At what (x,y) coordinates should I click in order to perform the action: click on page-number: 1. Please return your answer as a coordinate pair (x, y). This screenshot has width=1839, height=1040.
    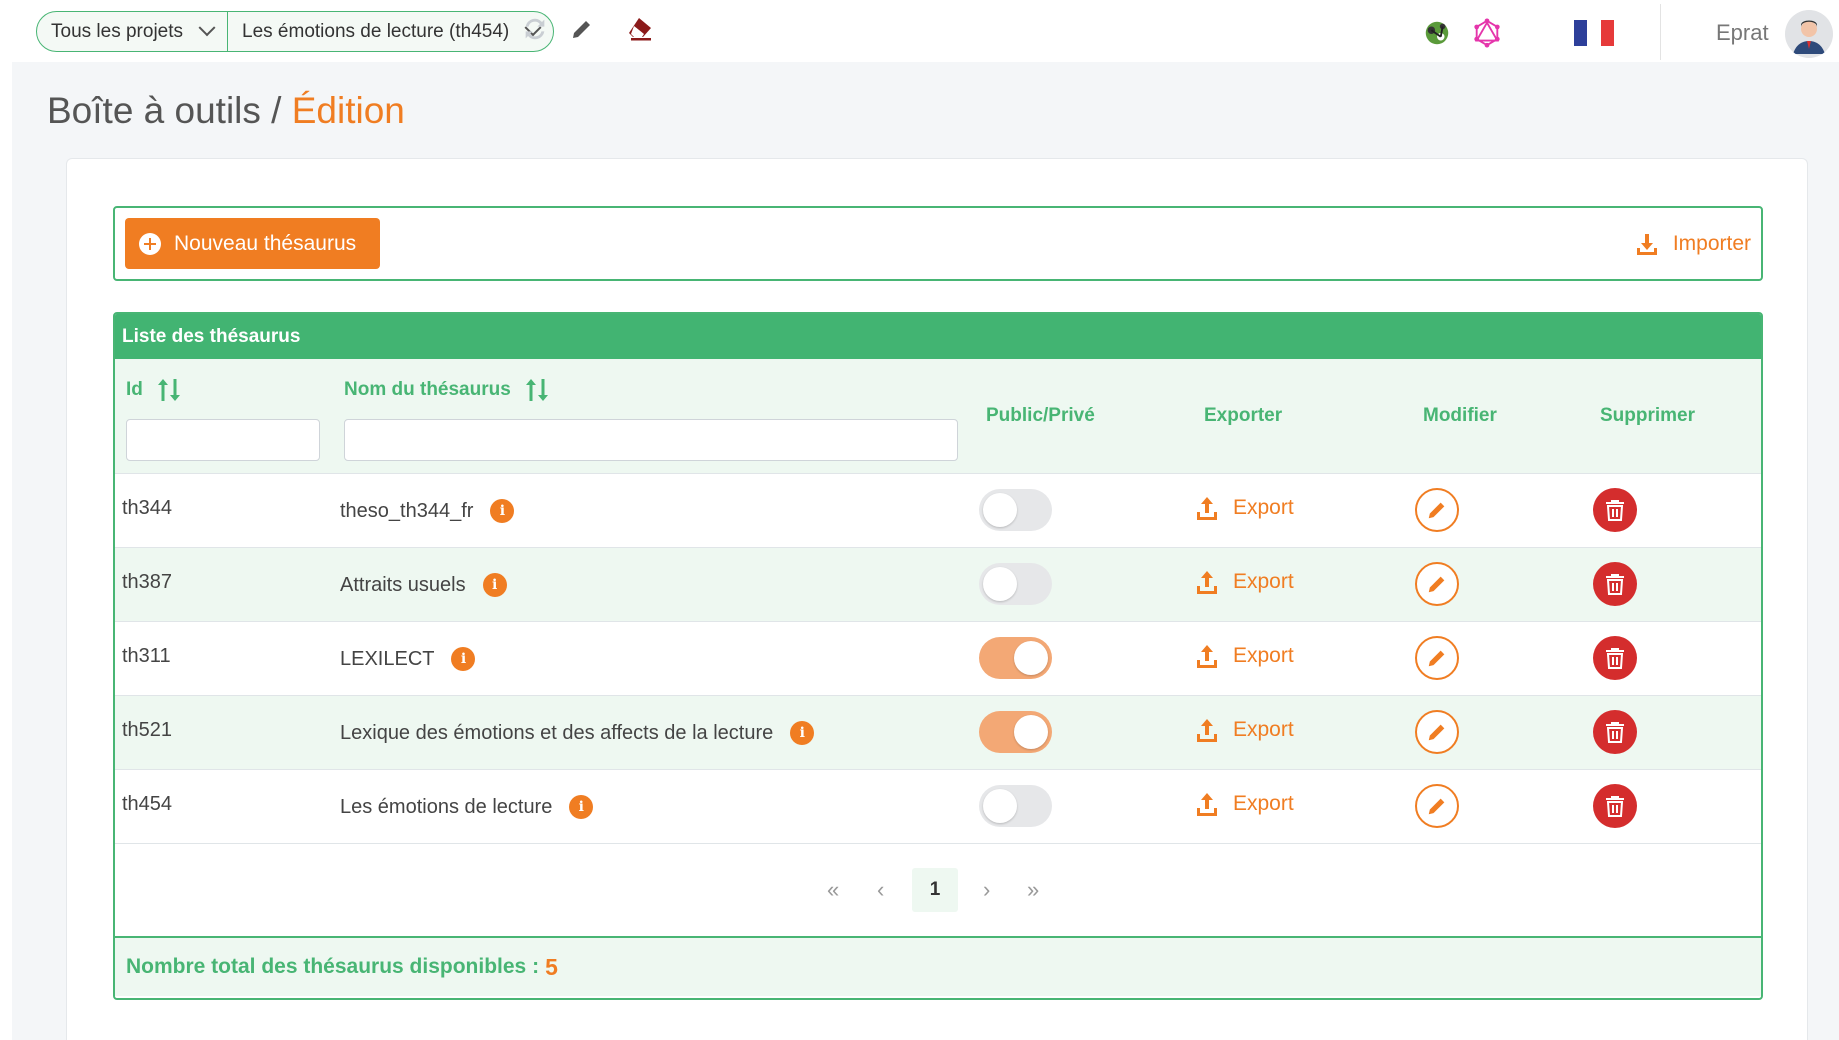
    Looking at the image, I should click on (935, 890).